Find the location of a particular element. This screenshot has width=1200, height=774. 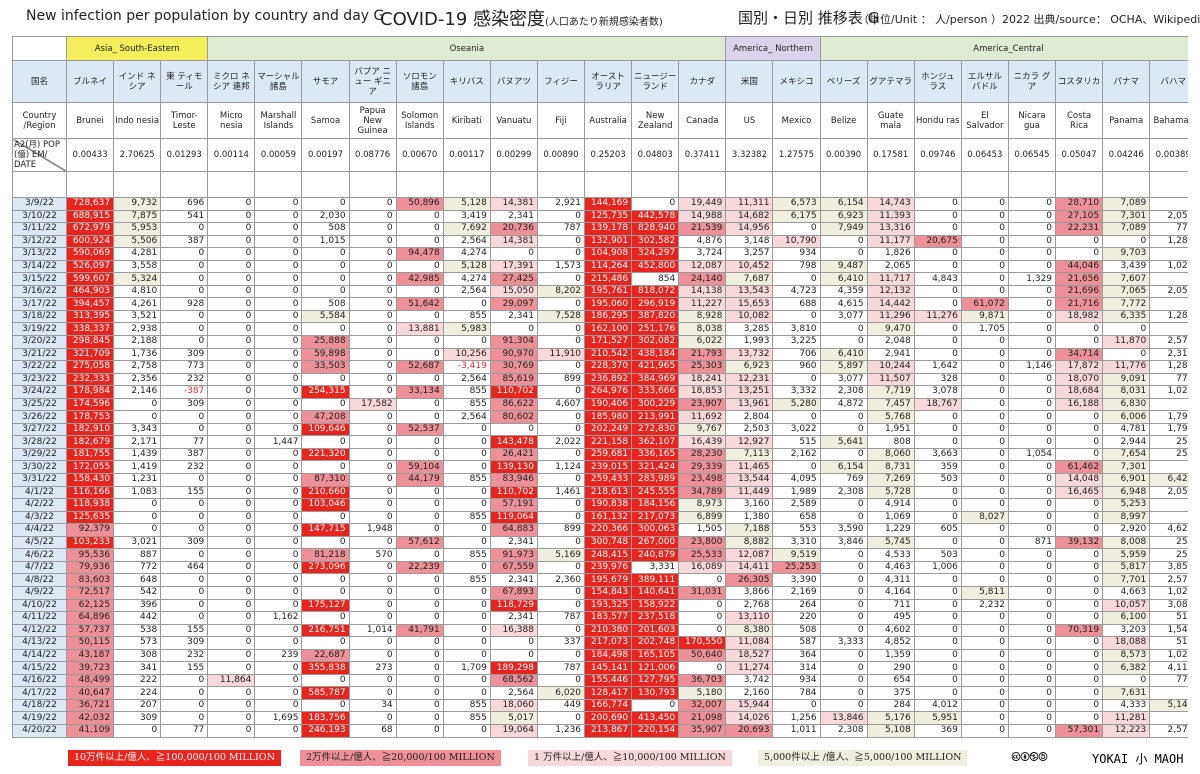

date-cell: 3/24/22 is located at coordinates (39, 392).